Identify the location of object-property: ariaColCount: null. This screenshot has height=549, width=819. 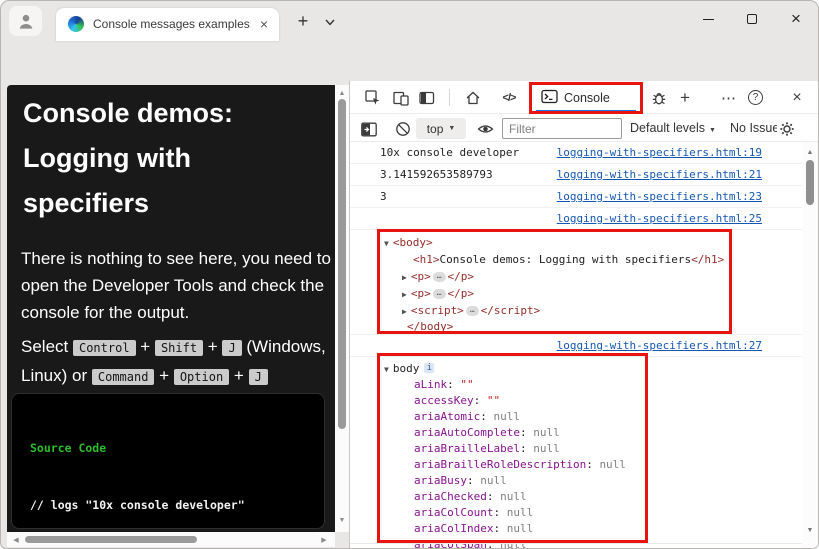
(473, 512).